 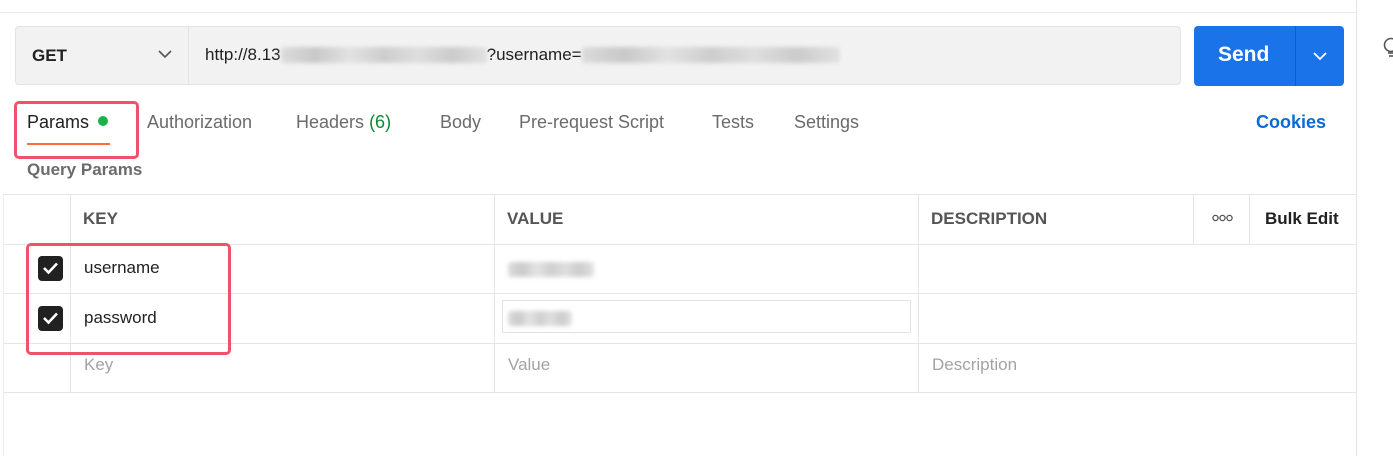 What do you see at coordinates (826, 122) in the screenshot?
I see `tab-settings: Settings` at bounding box center [826, 122].